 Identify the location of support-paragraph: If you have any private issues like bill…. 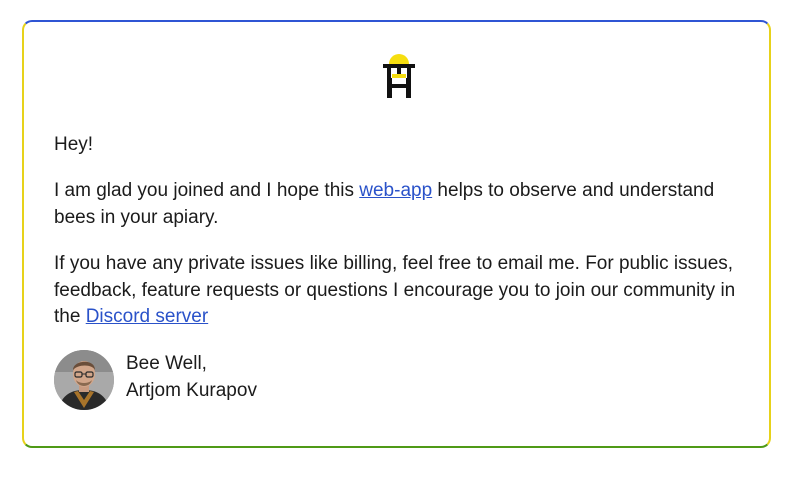
(399, 291).